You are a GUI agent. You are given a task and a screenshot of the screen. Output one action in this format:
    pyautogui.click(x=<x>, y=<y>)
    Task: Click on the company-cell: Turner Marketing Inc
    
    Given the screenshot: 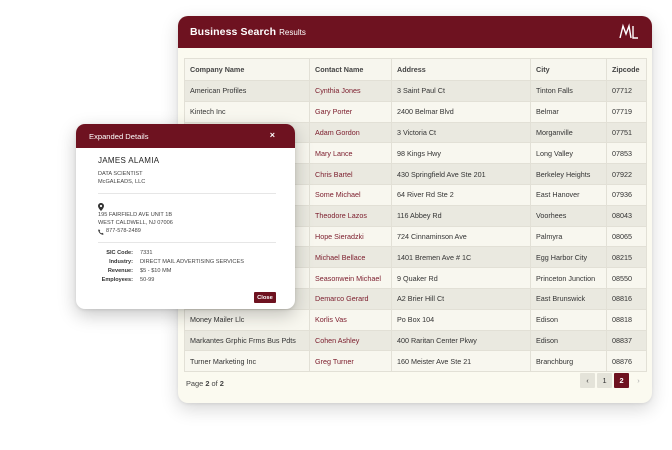 What is the action you would take?
    pyautogui.click(x=247, y=361)
    